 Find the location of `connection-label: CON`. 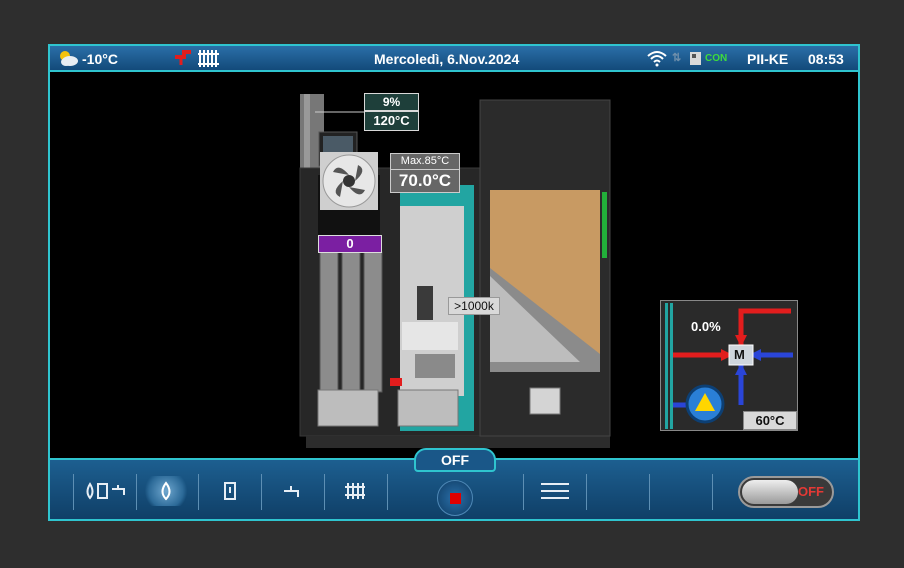

connection-label: CON is located at coordinates (716, 58).